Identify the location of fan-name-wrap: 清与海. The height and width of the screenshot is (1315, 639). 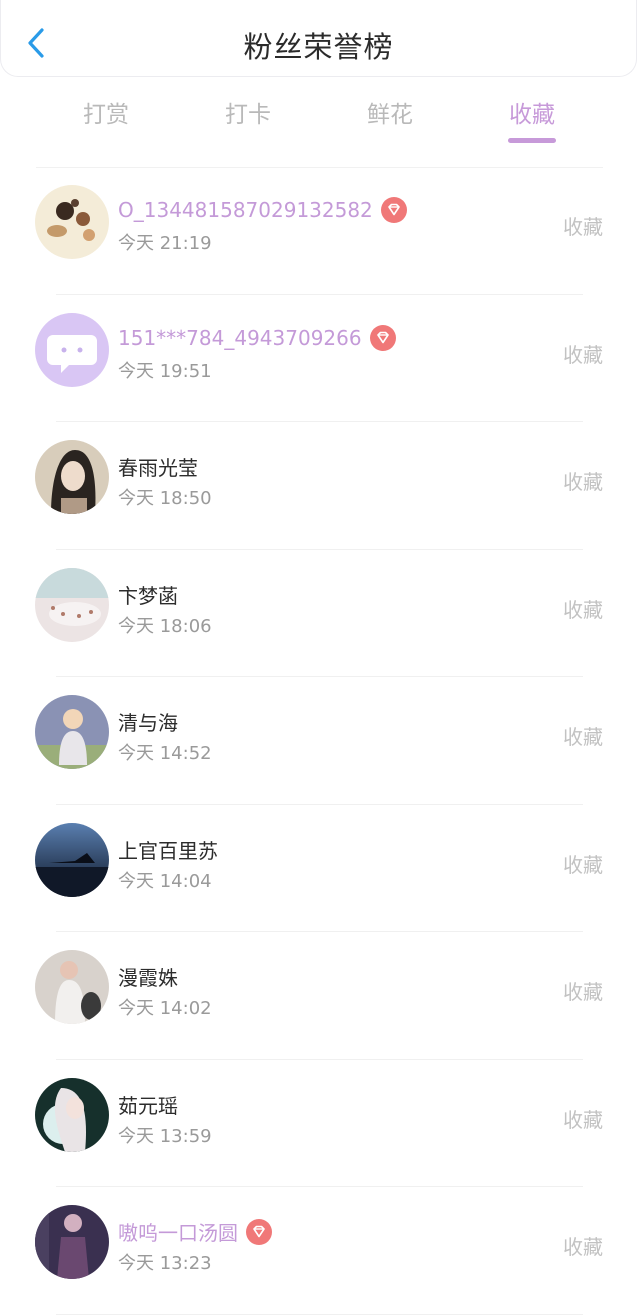
(148, 721).